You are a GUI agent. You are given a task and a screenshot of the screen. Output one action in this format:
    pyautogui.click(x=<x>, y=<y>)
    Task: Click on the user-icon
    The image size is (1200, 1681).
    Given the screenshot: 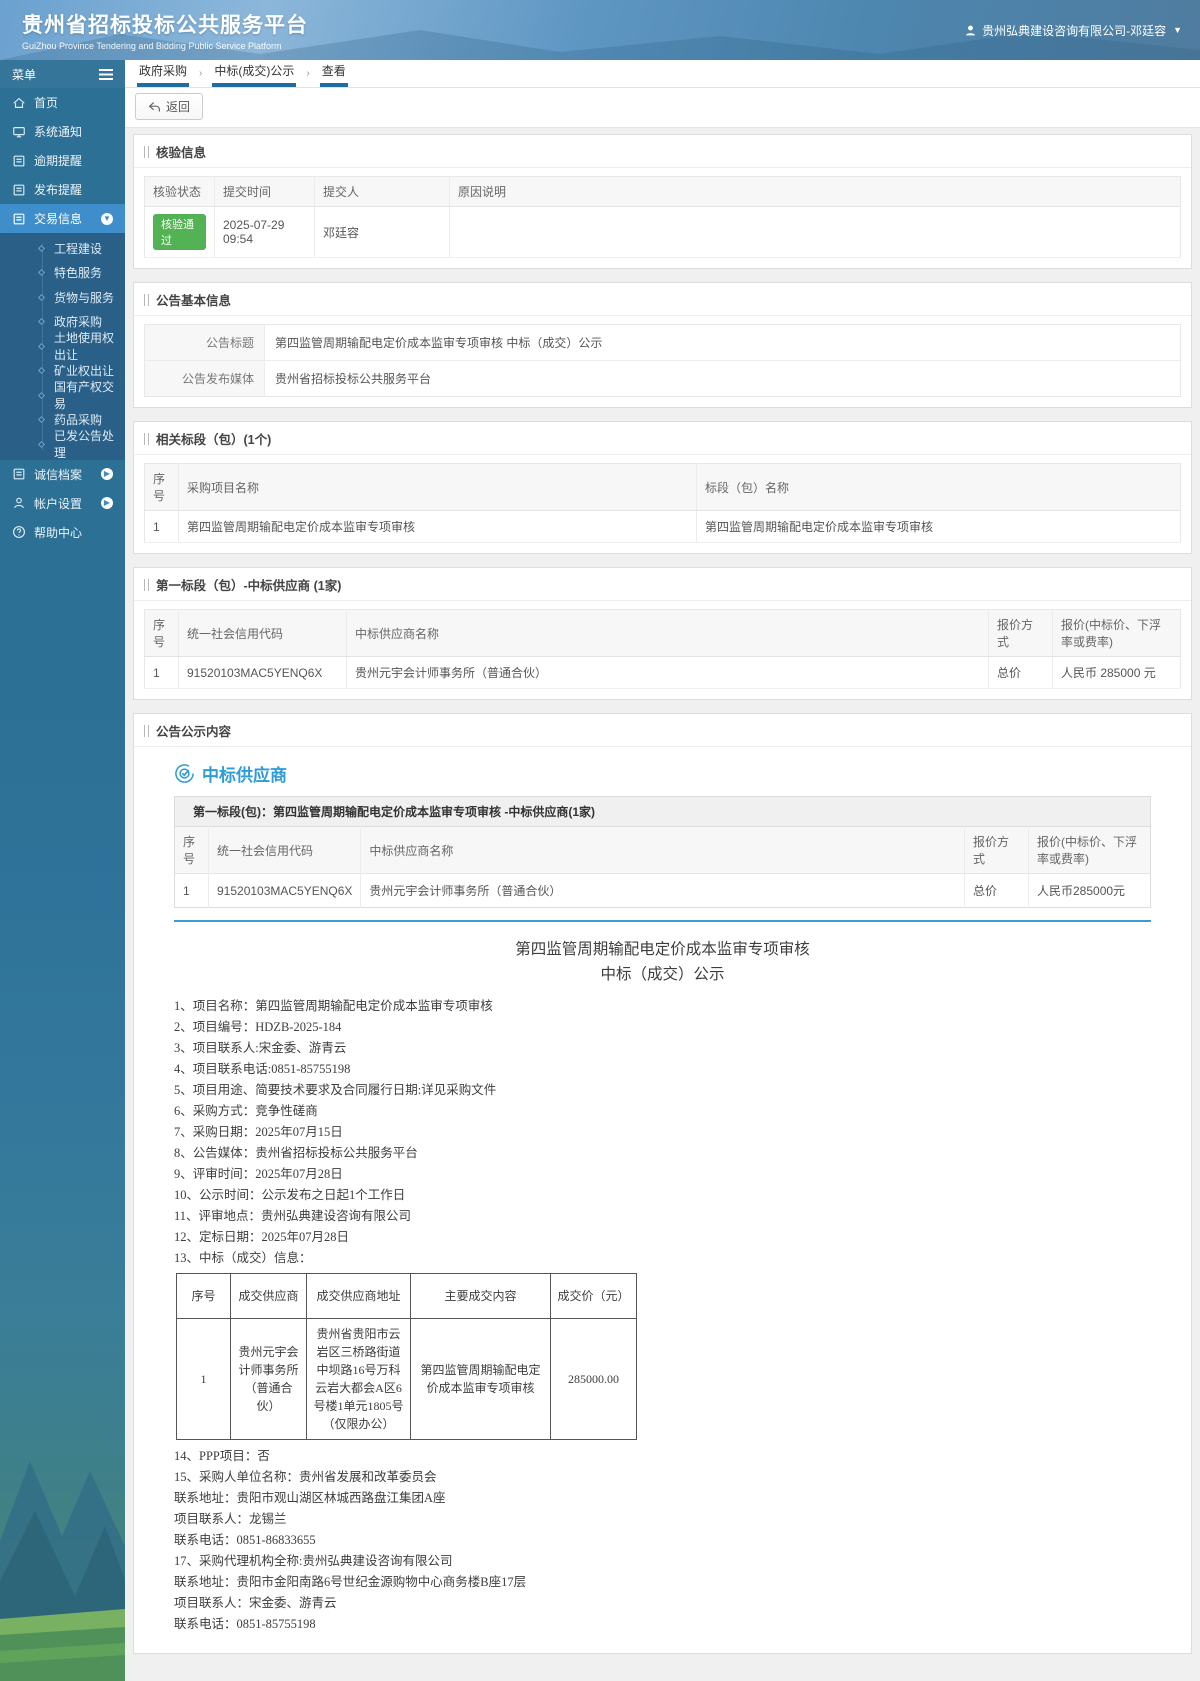 What is the action you would take?
    pyautogui.click(x=970, y=30)
    